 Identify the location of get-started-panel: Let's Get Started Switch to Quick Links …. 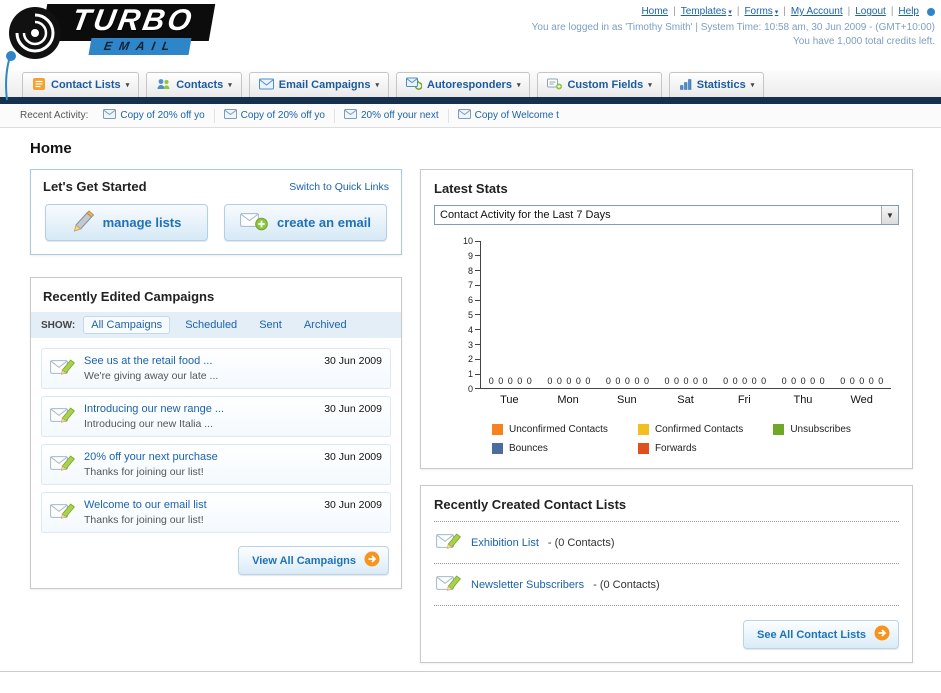
(216, 212).